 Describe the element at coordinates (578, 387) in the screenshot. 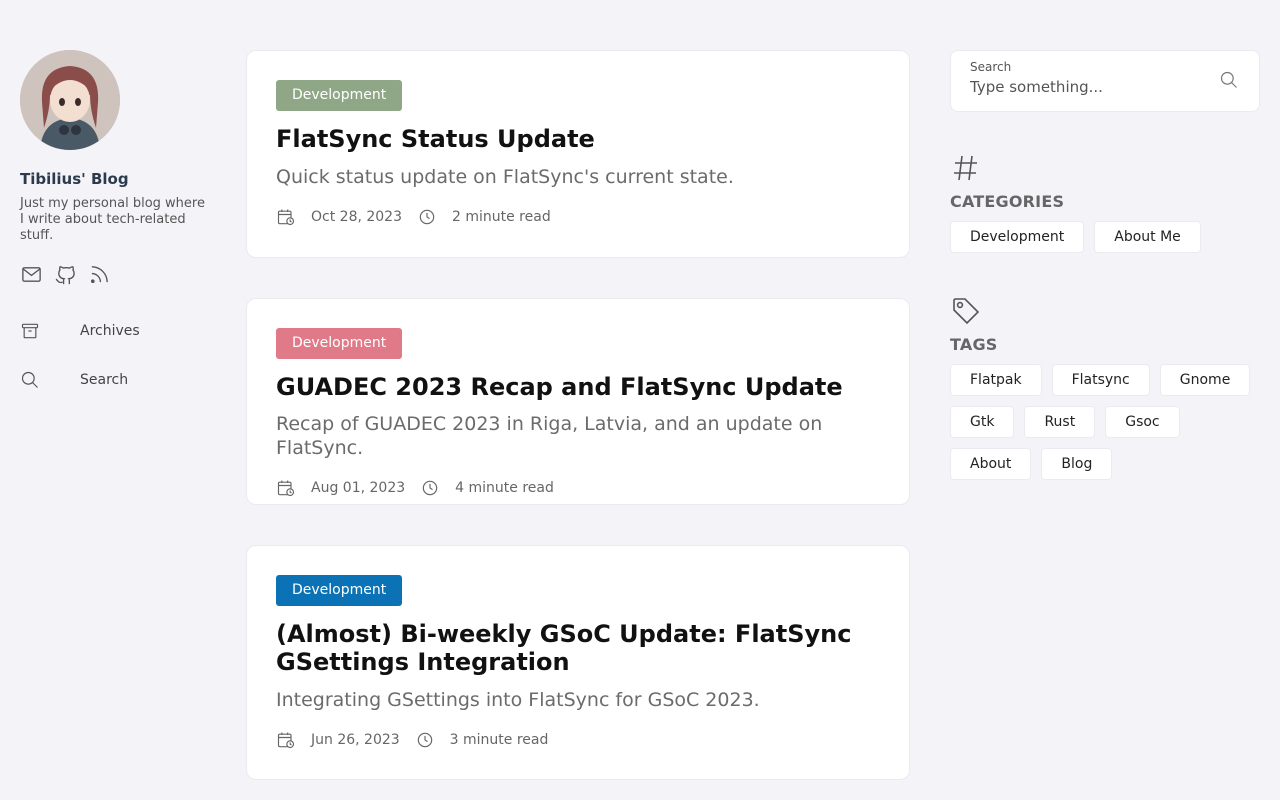

I see `post-title: GUADEC 2023 Recap and FlatSync Update` at that location.